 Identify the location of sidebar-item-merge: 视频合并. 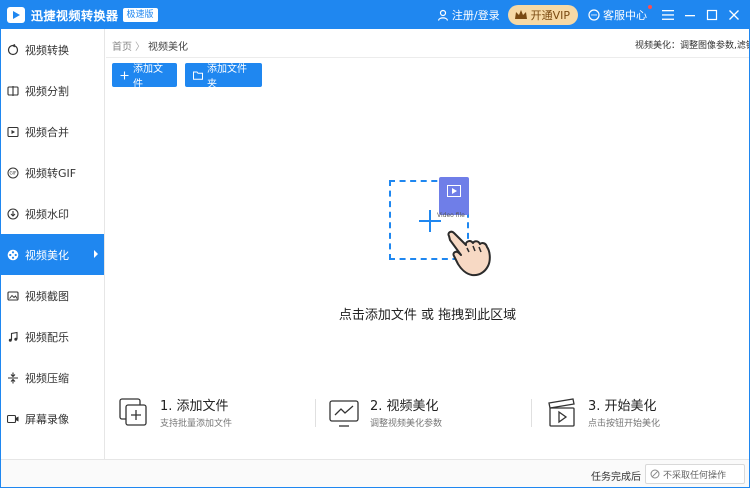
(52, 131).